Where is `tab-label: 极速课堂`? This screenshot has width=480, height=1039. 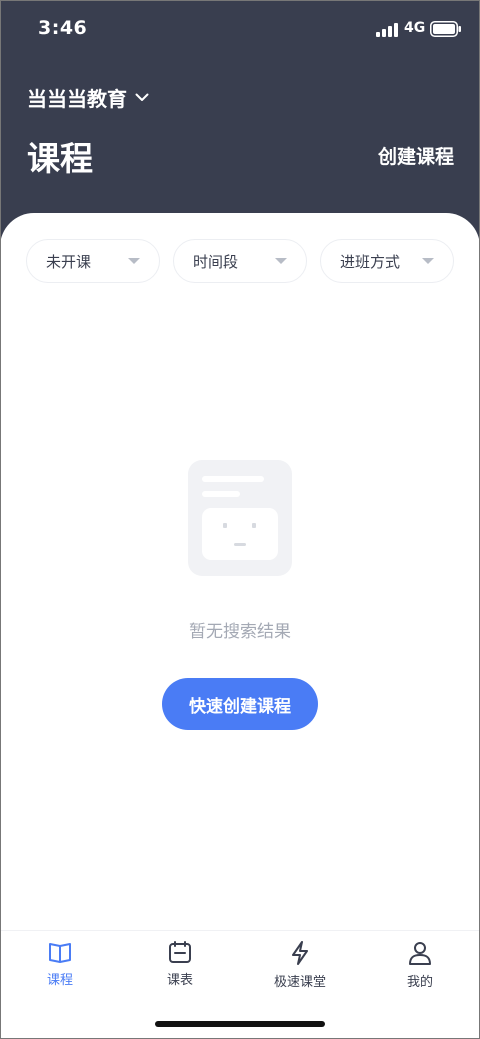 tab-label: 极速课堂 is located at coordinates (299, 982).